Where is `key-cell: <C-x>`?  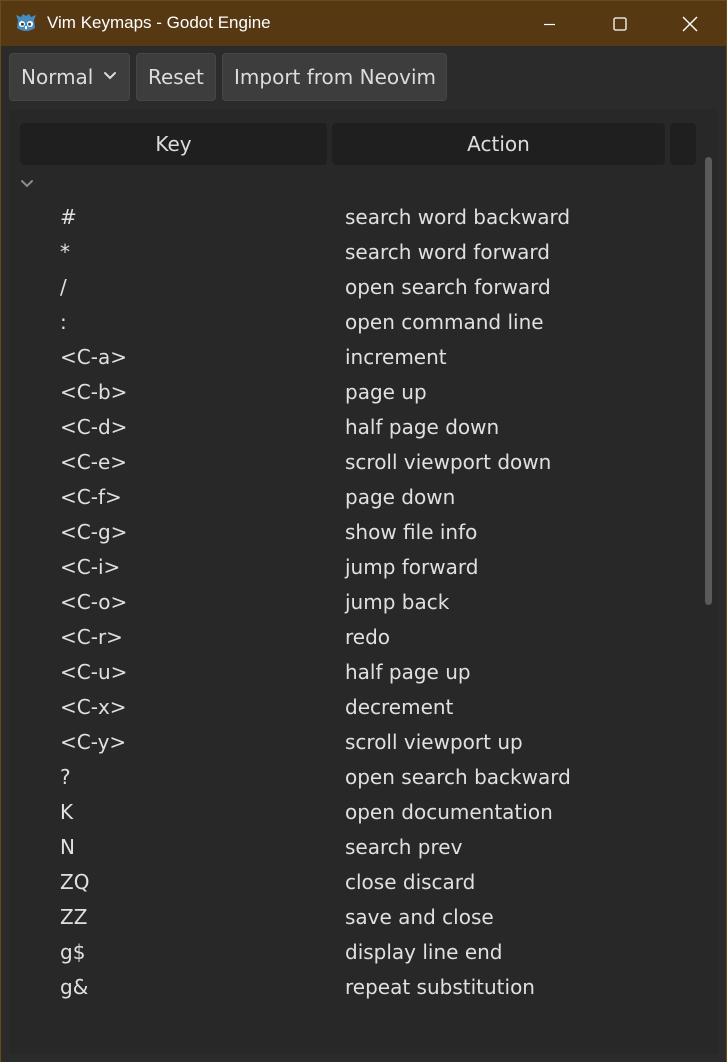 key-cell: <C-x> is located at coordinates (93, 707).